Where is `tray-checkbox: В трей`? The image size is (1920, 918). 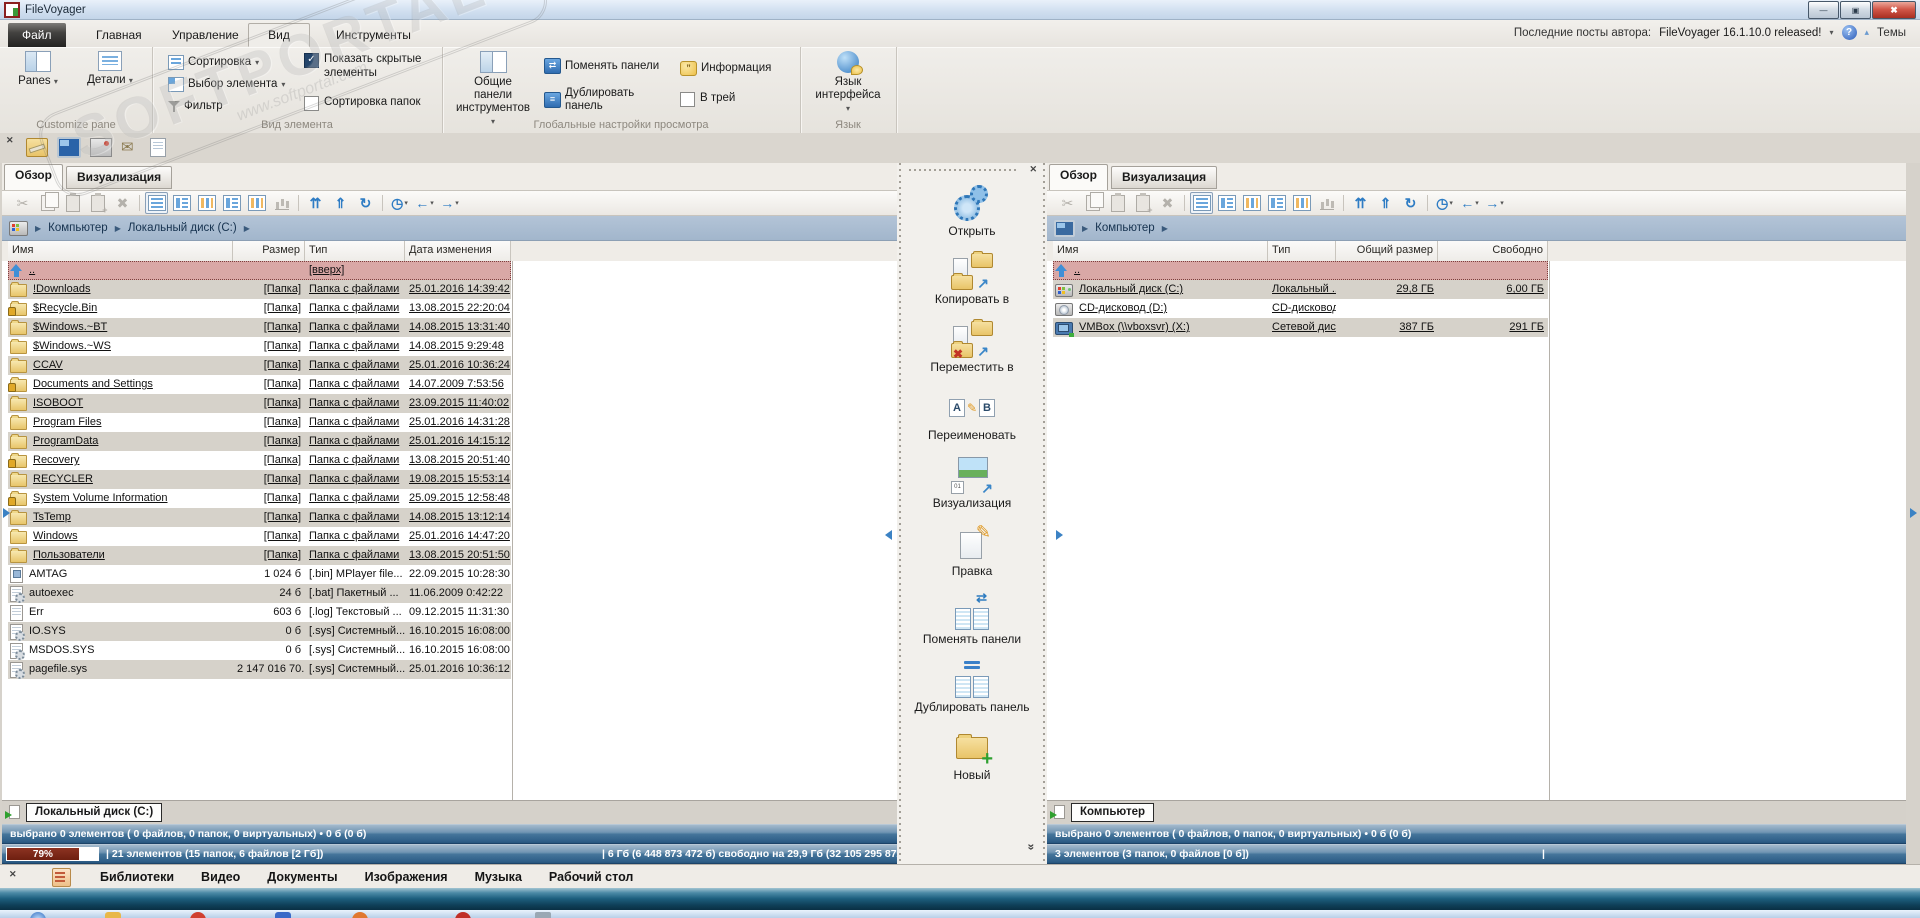 tray-checkbox: В трей is located at coordinates (707, 99).